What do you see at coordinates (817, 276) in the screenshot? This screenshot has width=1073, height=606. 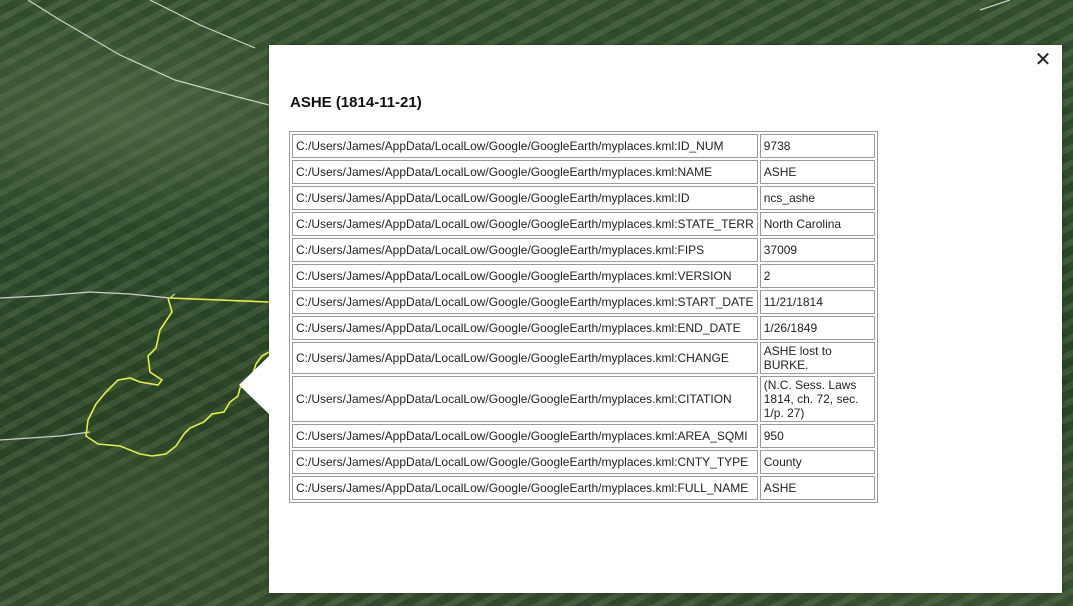 I see `attribute-value: 2` at bounding box center [817, 276].